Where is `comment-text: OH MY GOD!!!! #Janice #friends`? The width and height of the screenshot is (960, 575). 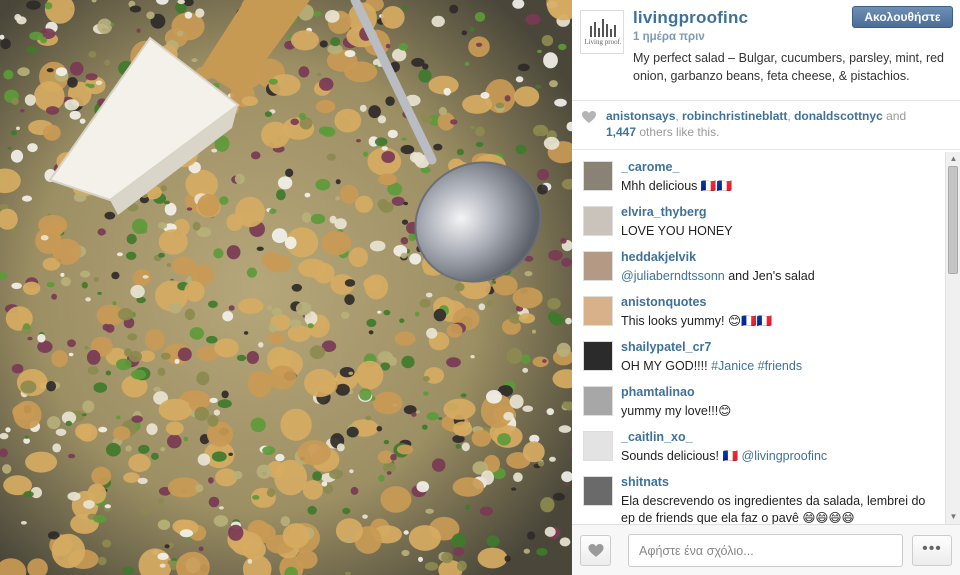 comment-text: OH MY GOD!!!! #Janice #friends is located at coordinates (781, 366).